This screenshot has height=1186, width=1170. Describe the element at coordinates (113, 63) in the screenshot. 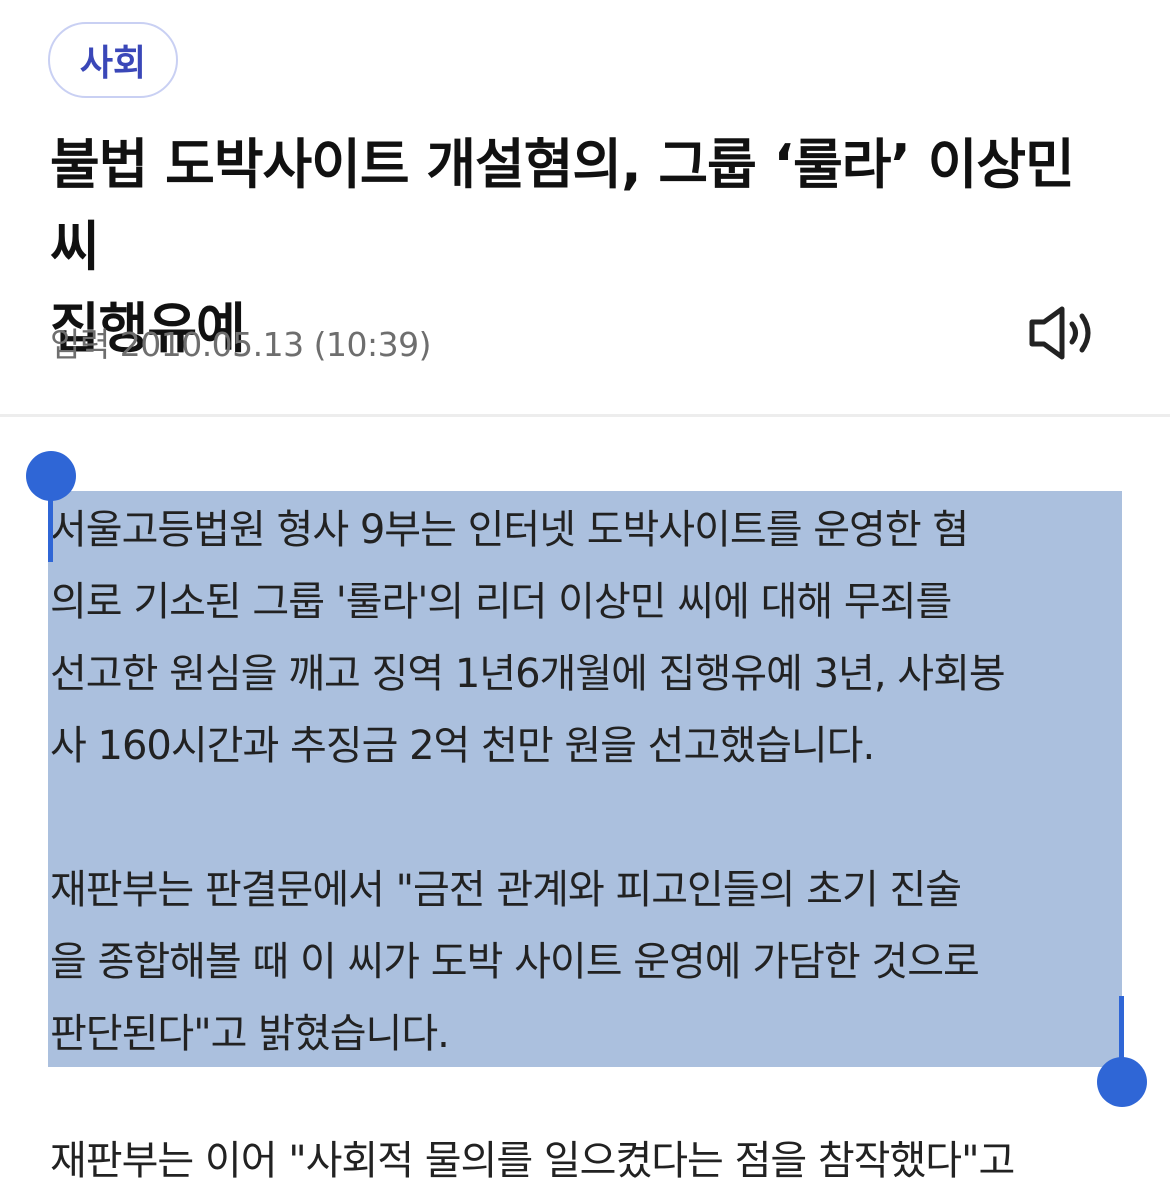

I see `category-label: 사회` at that location.